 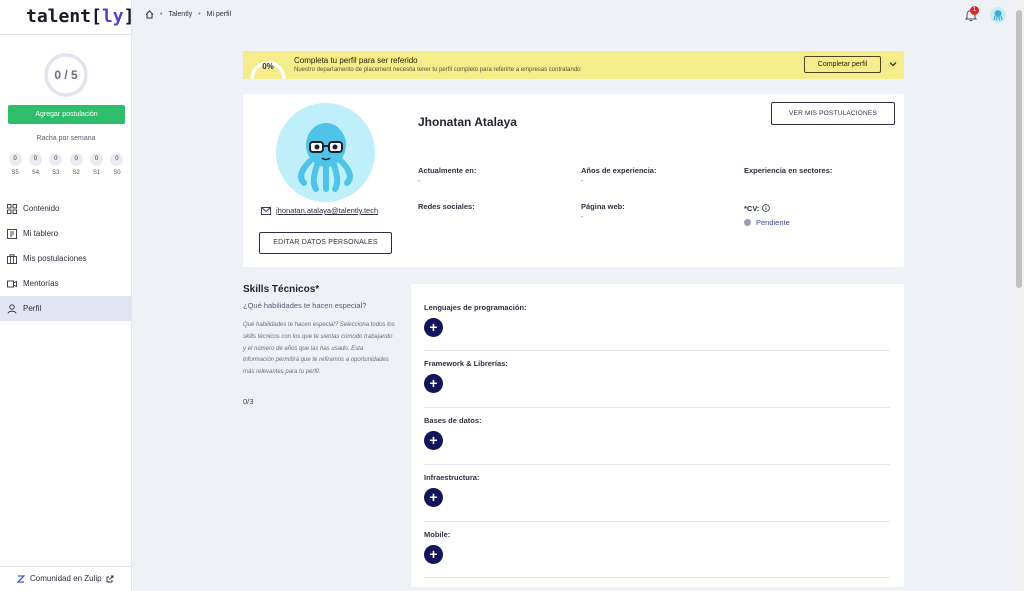 I want to click on sidebar-item-perfil: Perfil, so click(x=66, y=308).